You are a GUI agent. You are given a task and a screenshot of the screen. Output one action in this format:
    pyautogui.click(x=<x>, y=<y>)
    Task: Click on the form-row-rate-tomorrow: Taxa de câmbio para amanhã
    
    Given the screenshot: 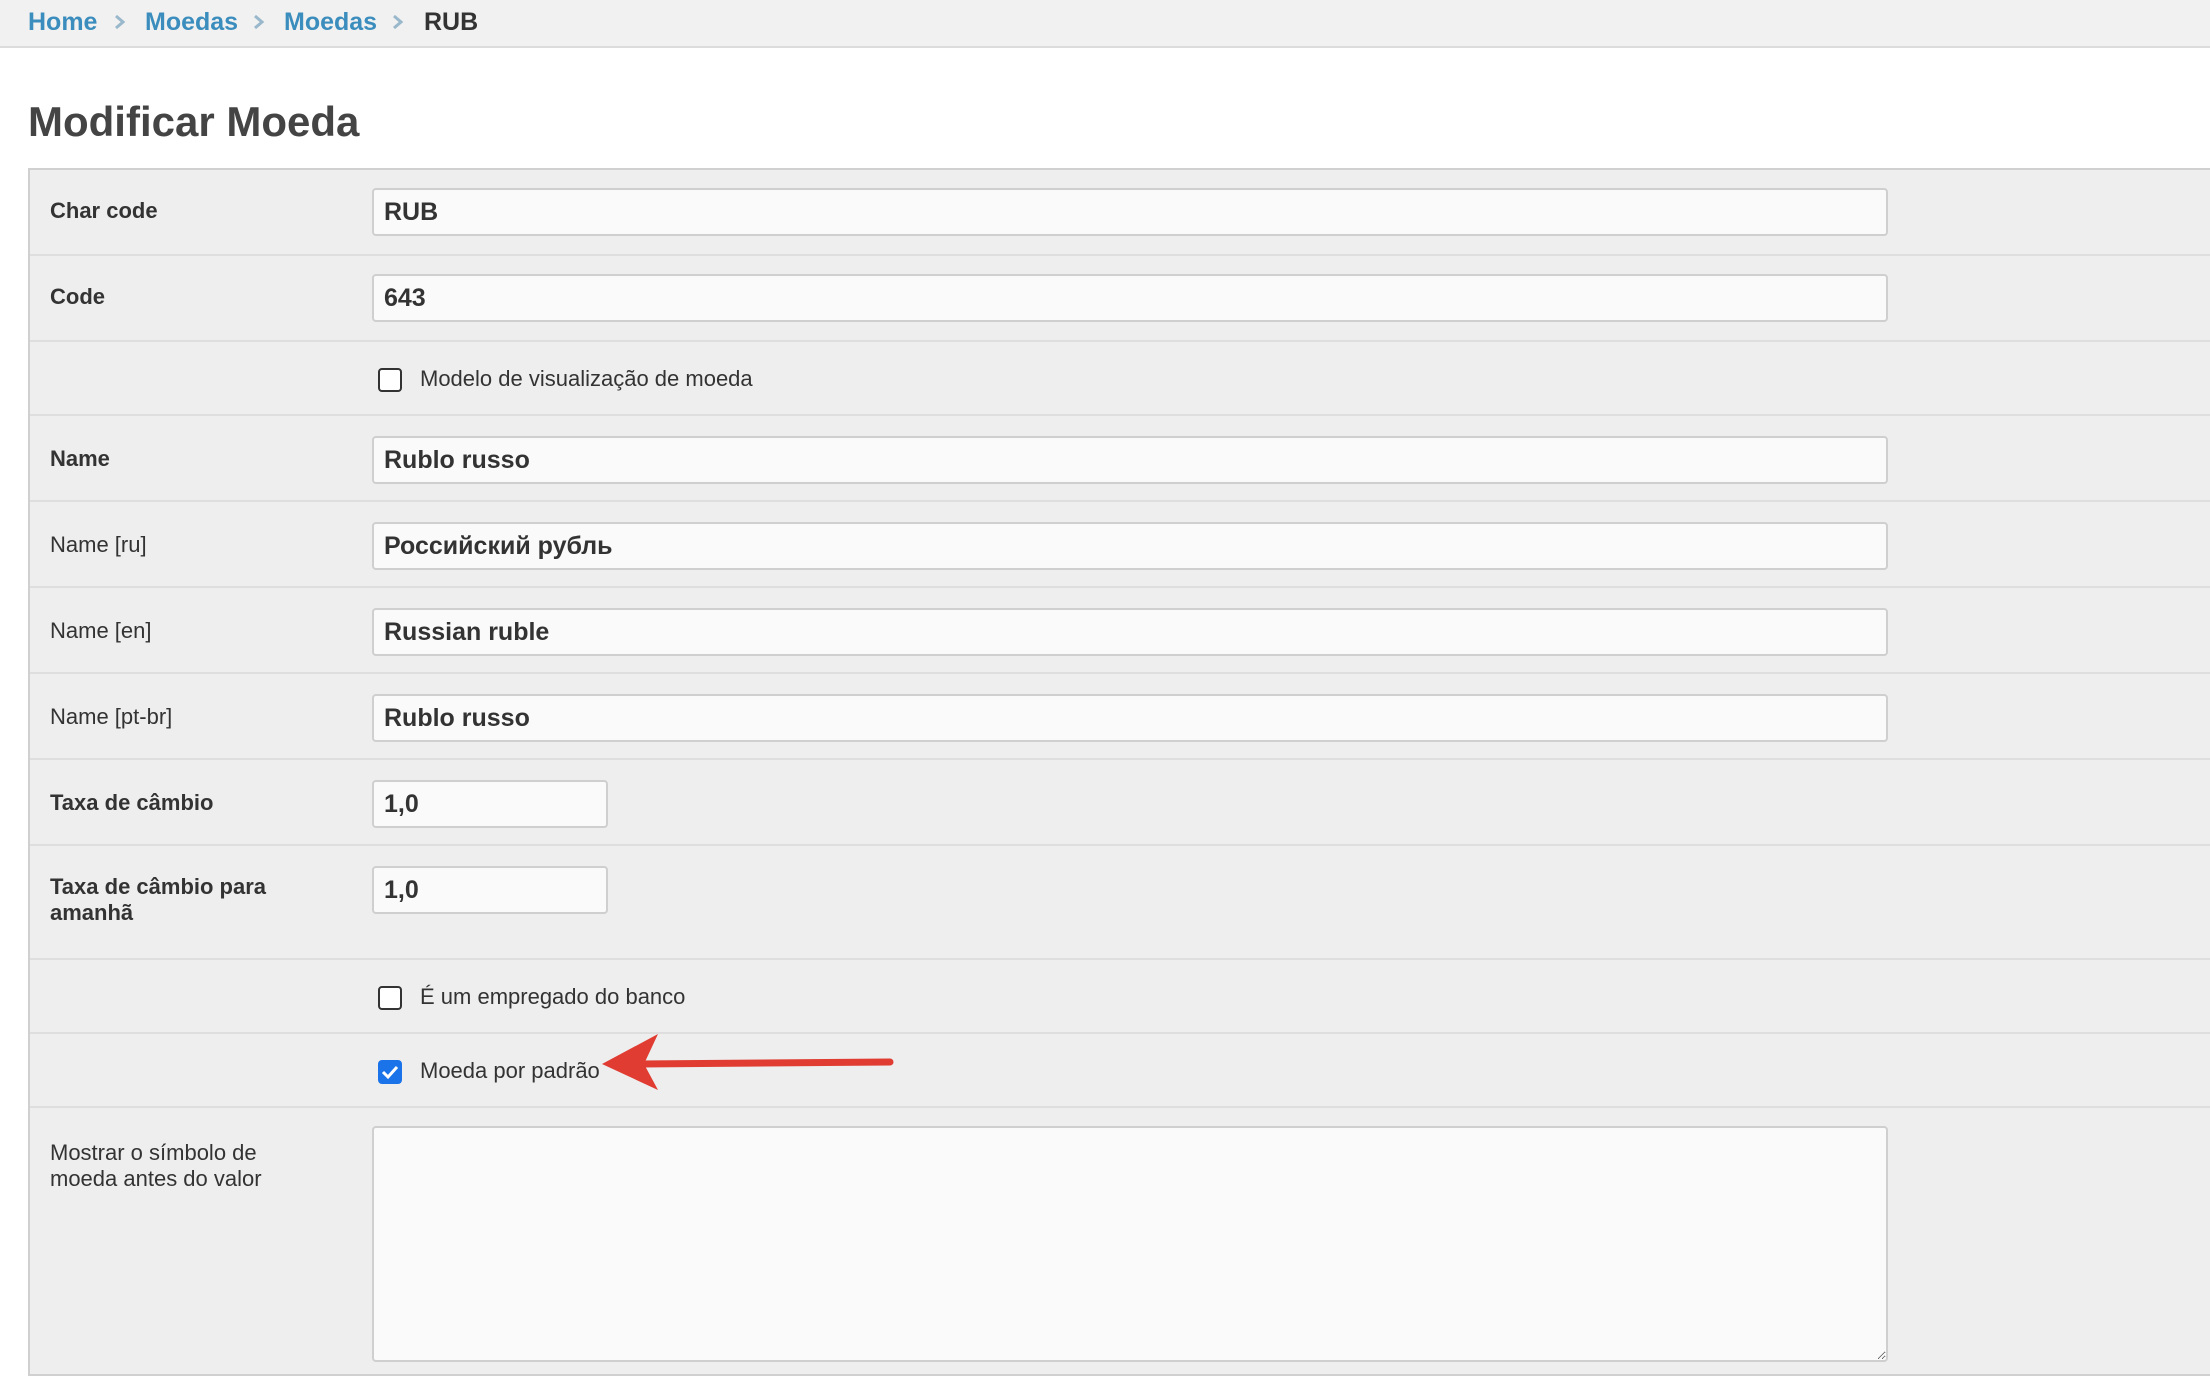 What is the action you would take?
    pyautogui.click(x=1120, y=903)
    